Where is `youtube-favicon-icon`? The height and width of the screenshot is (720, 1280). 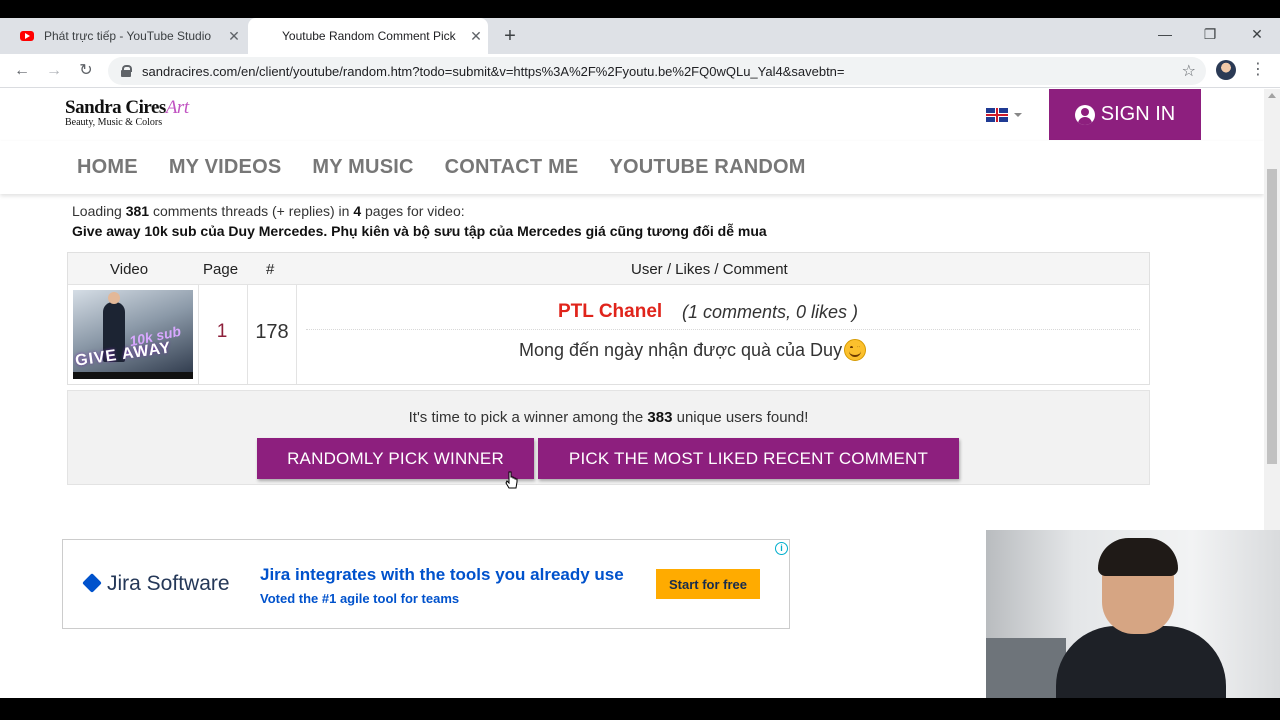
youtube-favicon-icon is located at coordinates (27, 36).